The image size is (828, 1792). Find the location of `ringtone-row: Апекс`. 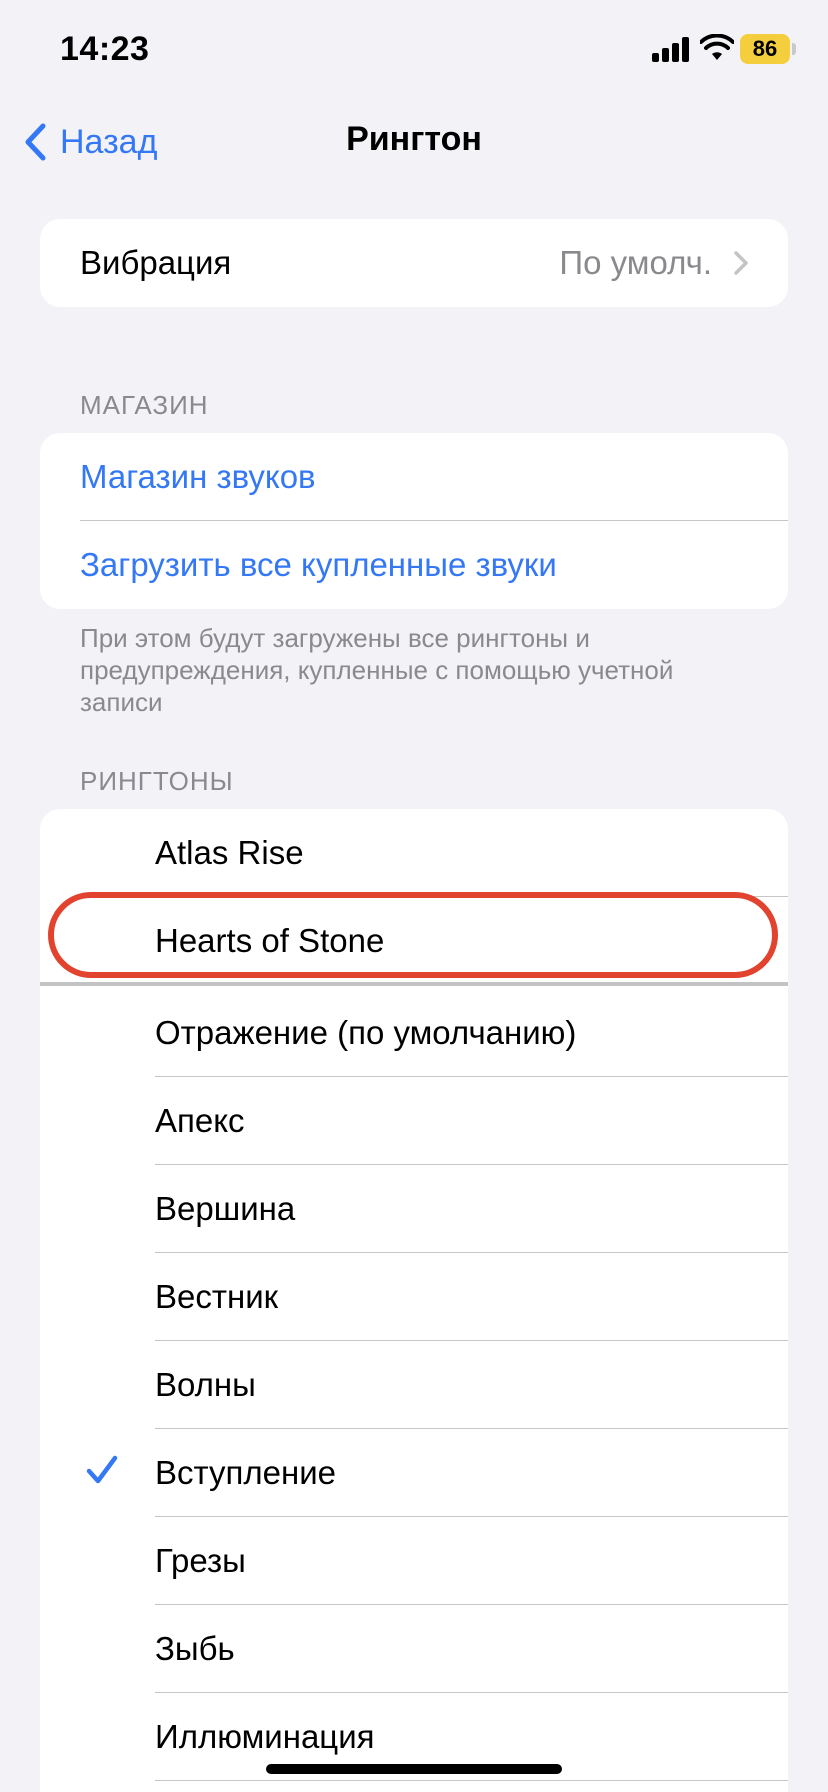

ringtone-row: Апекс is located at coordinates (414, 1121).